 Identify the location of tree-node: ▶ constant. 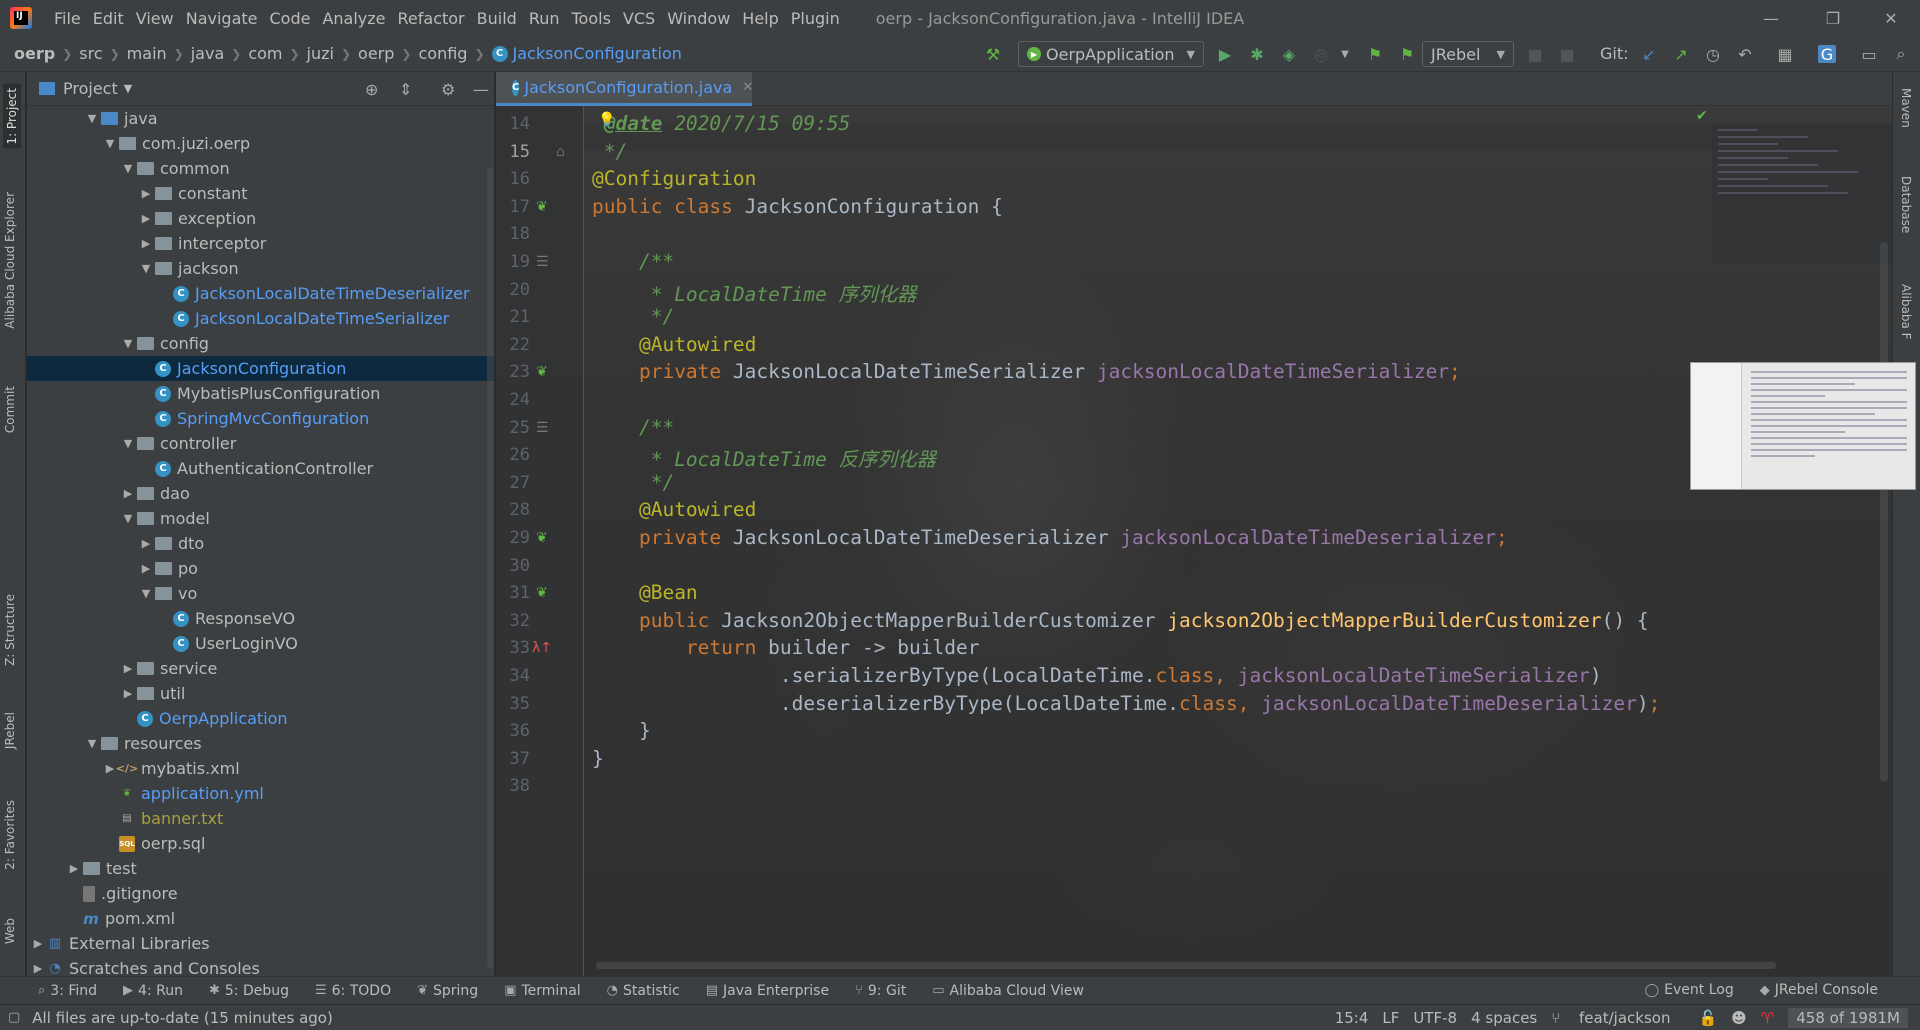
(260, 193).